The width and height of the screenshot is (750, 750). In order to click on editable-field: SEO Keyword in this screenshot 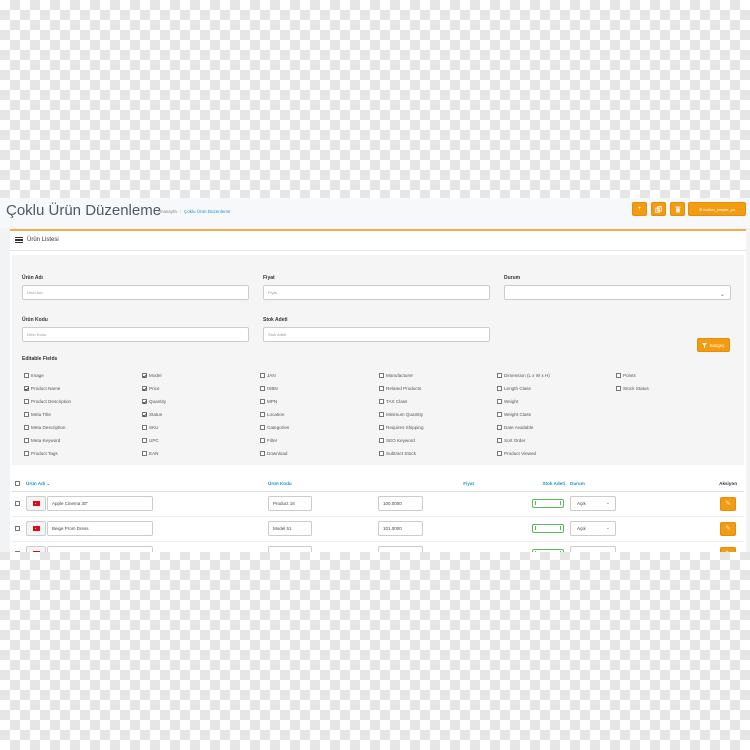, I will do `click(397, 440)`.